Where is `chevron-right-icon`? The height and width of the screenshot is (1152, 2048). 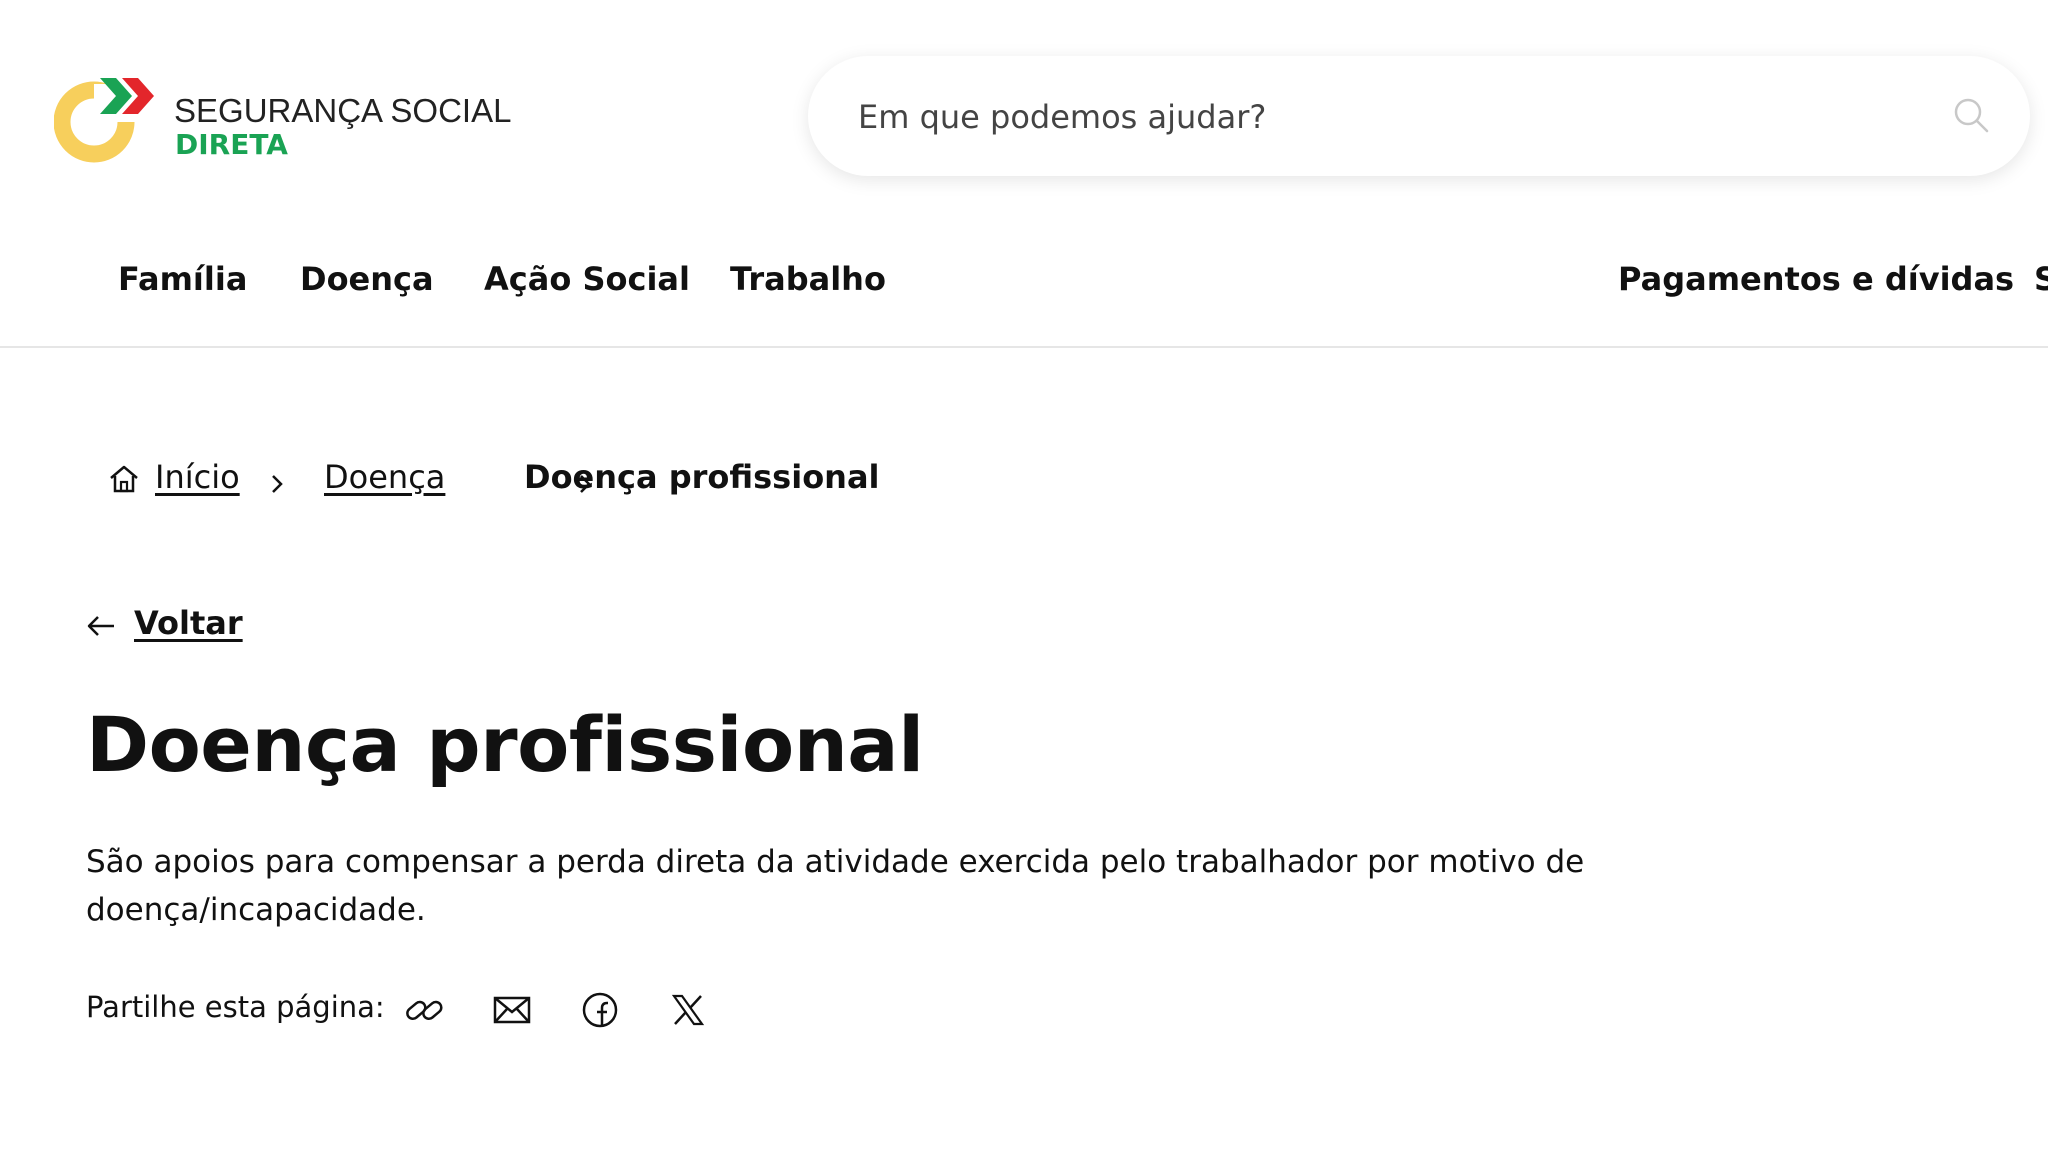
chevron-right-icon is located at coordinates (277, 485).